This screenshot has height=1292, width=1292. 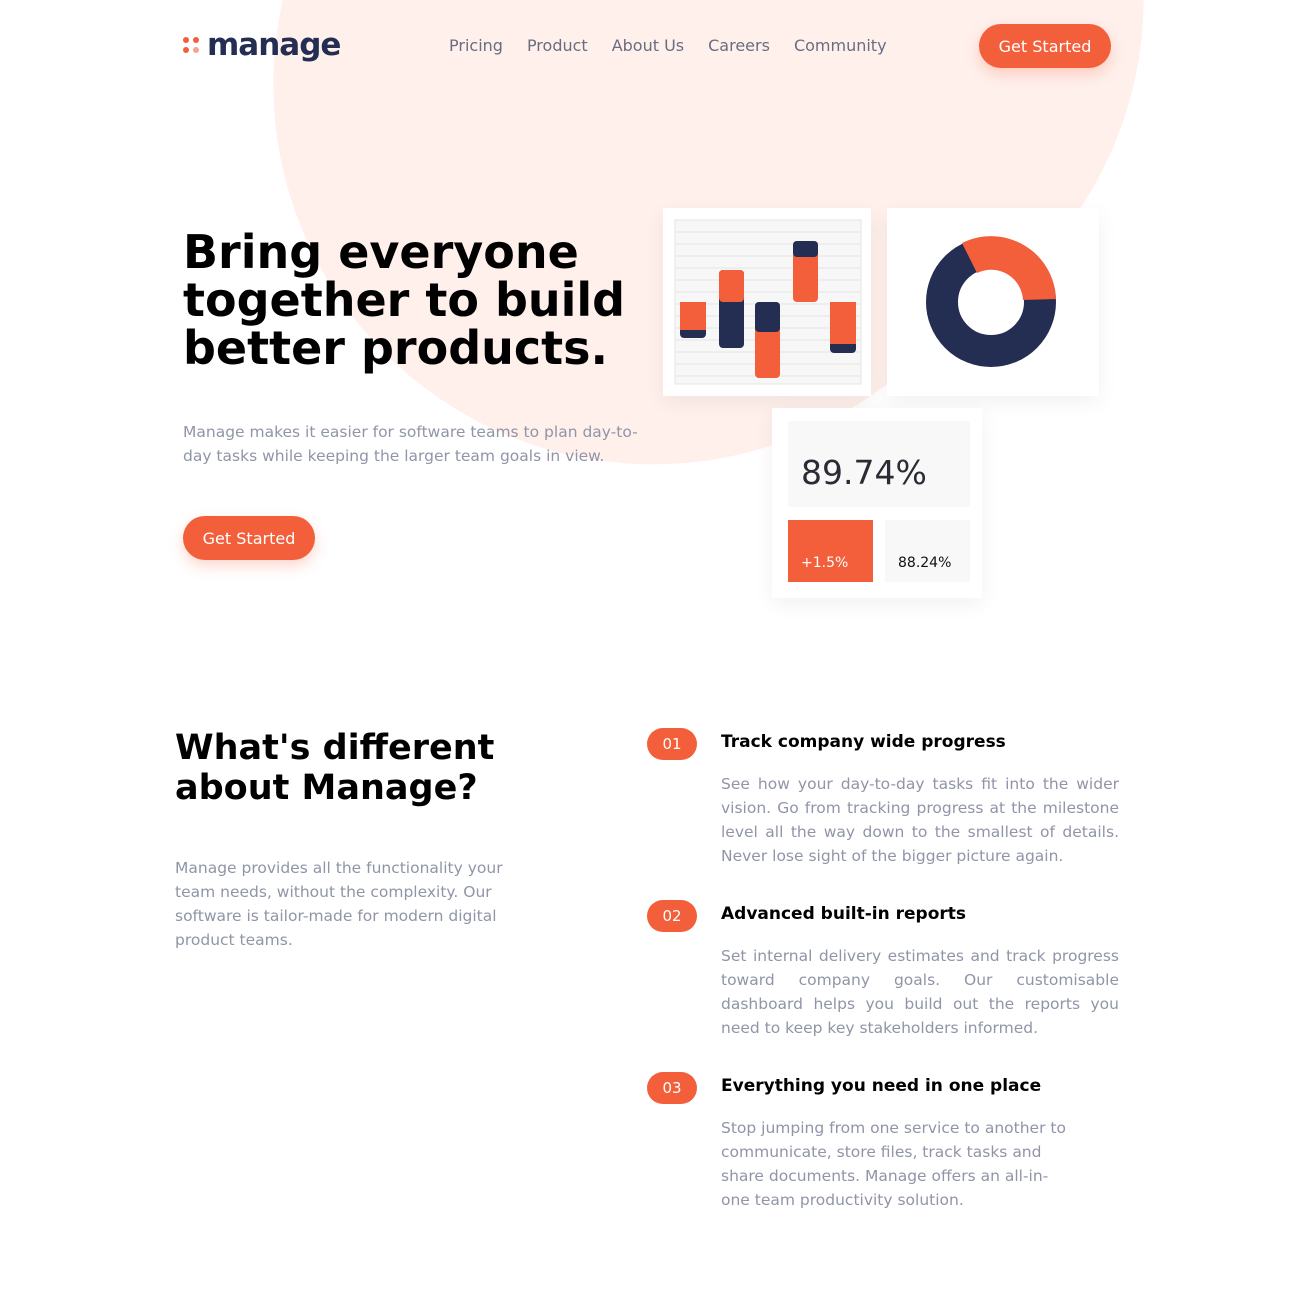 What do you see at coordinates (1045, 46) in the screenshot?
I see `header-get-started-button: Get Started` at bounding box center [1045, 46].